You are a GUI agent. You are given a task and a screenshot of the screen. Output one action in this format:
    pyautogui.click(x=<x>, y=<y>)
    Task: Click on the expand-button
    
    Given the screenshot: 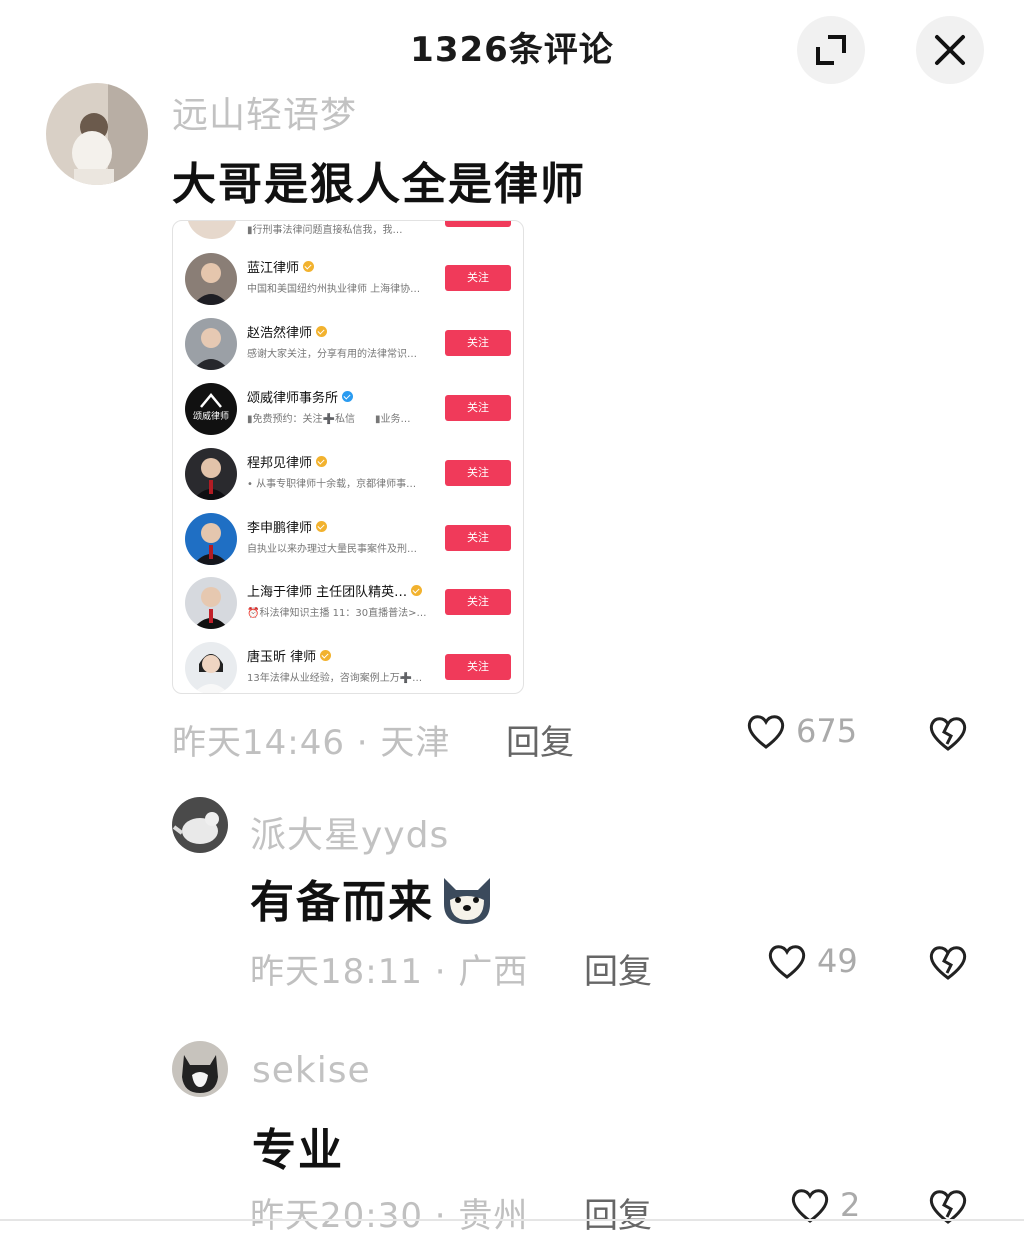 What is the action you would take?
    pyautogui.click(x=831, y=50)
    